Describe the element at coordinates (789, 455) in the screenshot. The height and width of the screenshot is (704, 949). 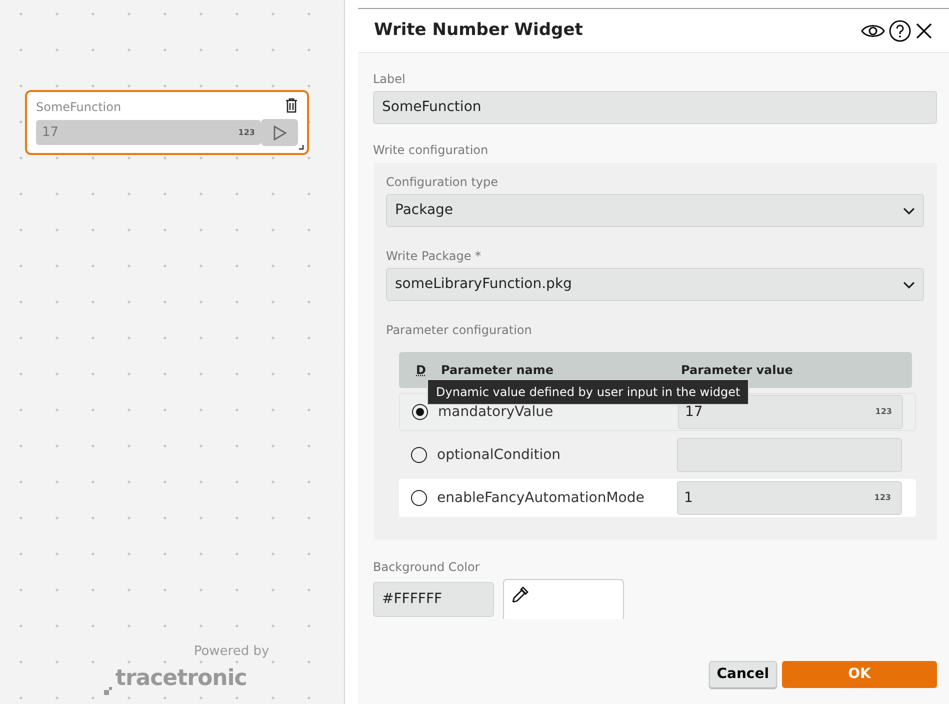
I see `parameter-value-field` at that location.